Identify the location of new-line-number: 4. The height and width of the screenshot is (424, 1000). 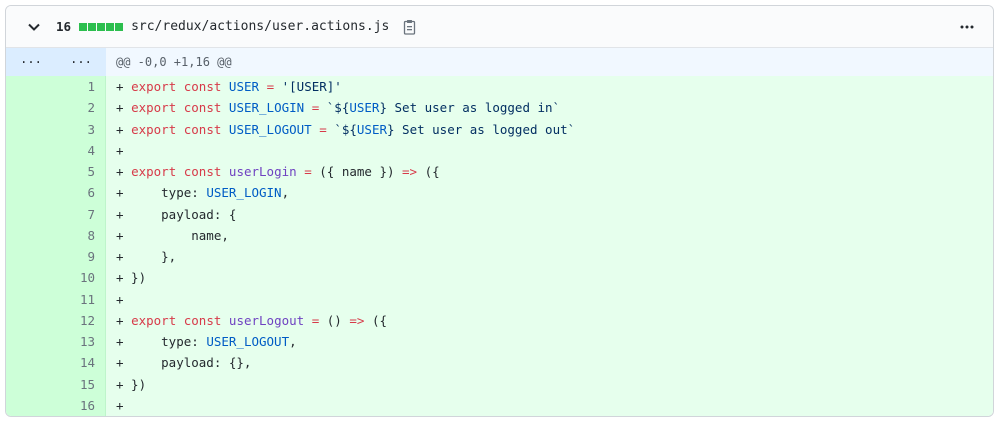
(81, 150).